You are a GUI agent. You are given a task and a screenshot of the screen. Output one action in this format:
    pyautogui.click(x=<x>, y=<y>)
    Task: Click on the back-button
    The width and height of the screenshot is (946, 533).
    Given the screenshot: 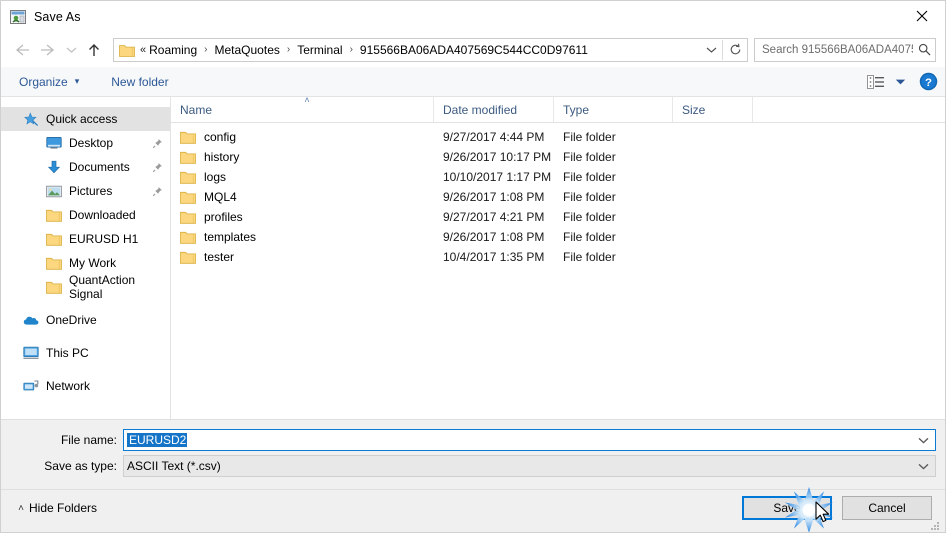 What is the action you would take?
    pyautogui.click(x=22, y=50)
    